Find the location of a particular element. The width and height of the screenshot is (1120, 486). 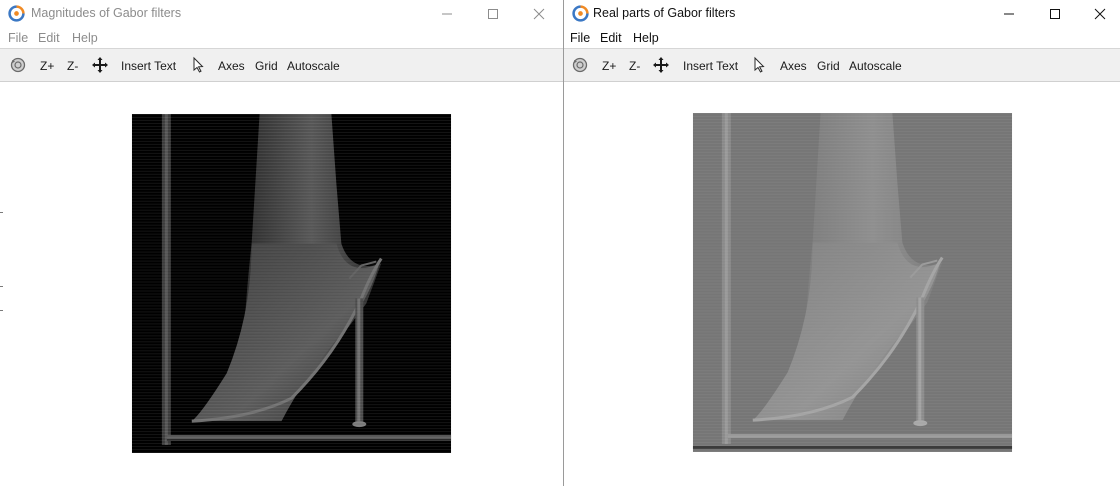

window-title: Real parts of Gabor filters is located at coordinates (664, 13).